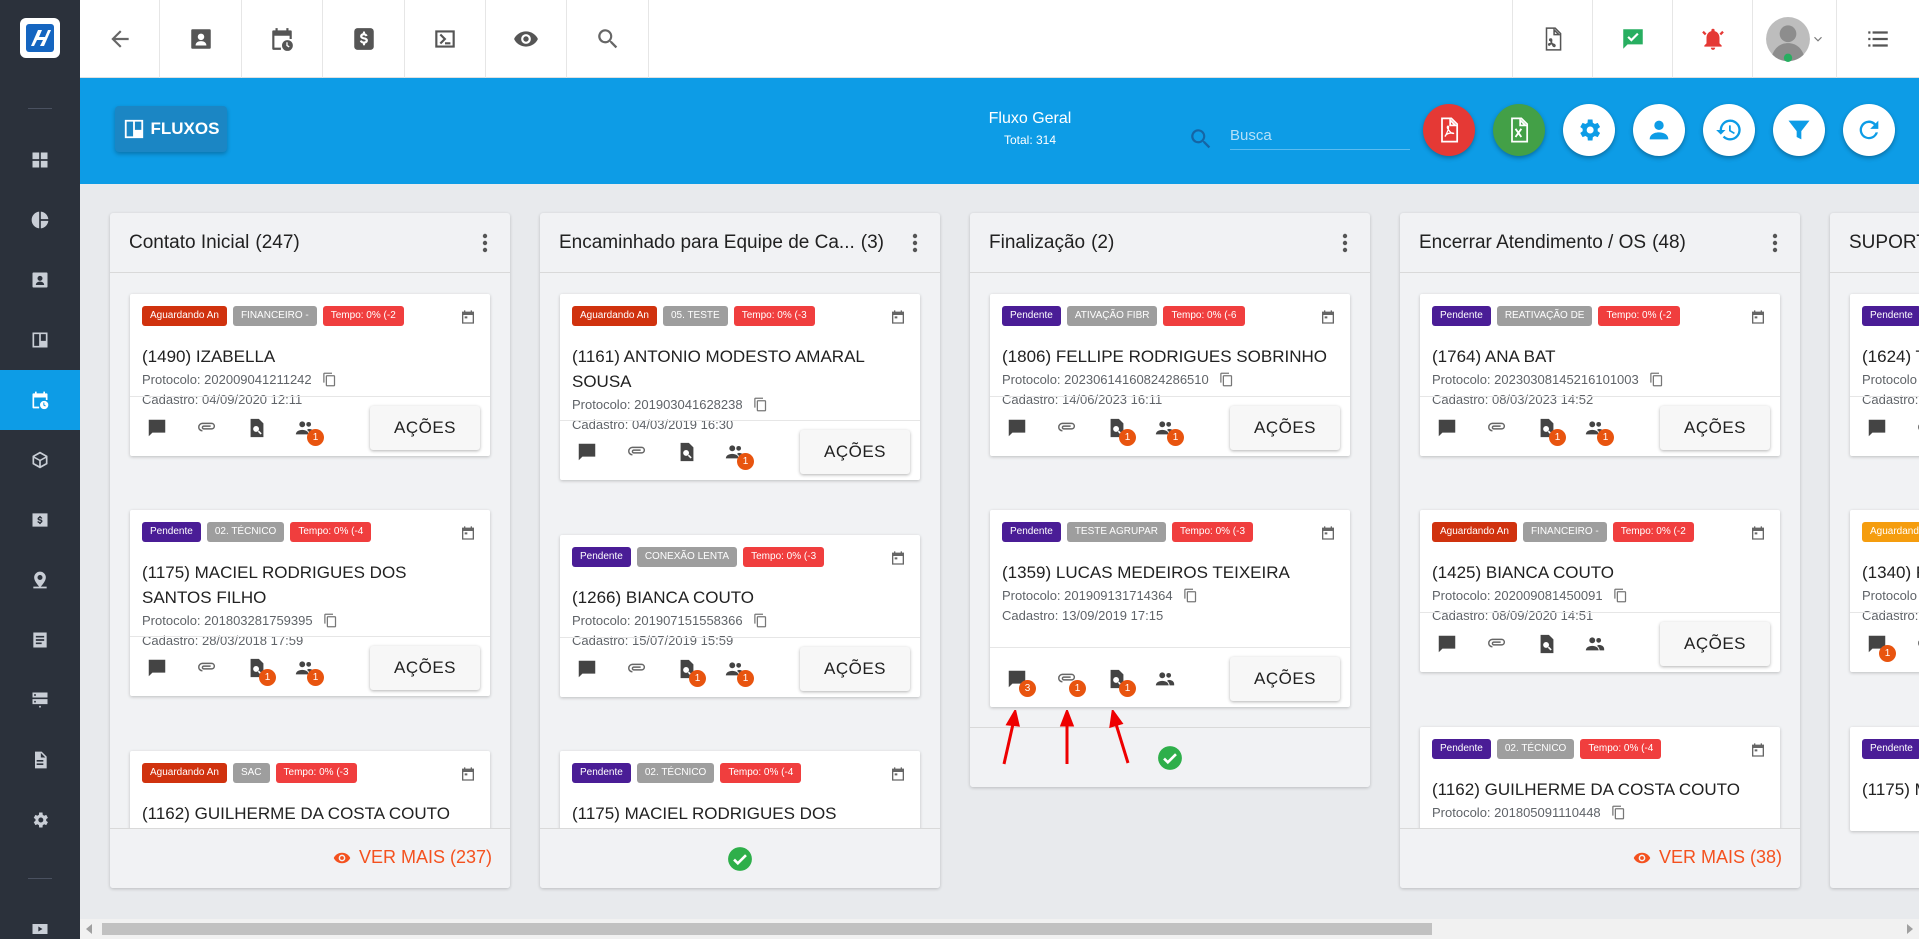  I want to click on sidebar-item-documents, so click(40, 760).